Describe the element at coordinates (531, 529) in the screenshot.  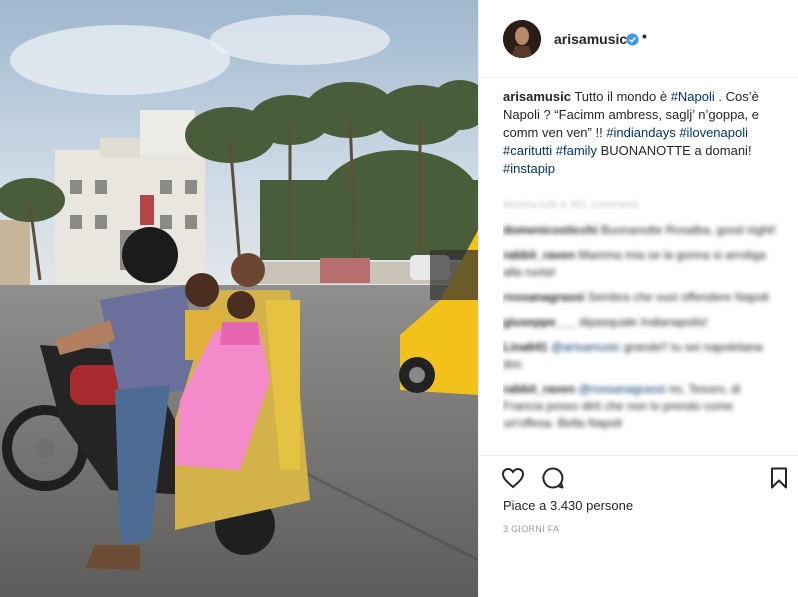
I see `post-date: 3 GIORNI FA` at that location.